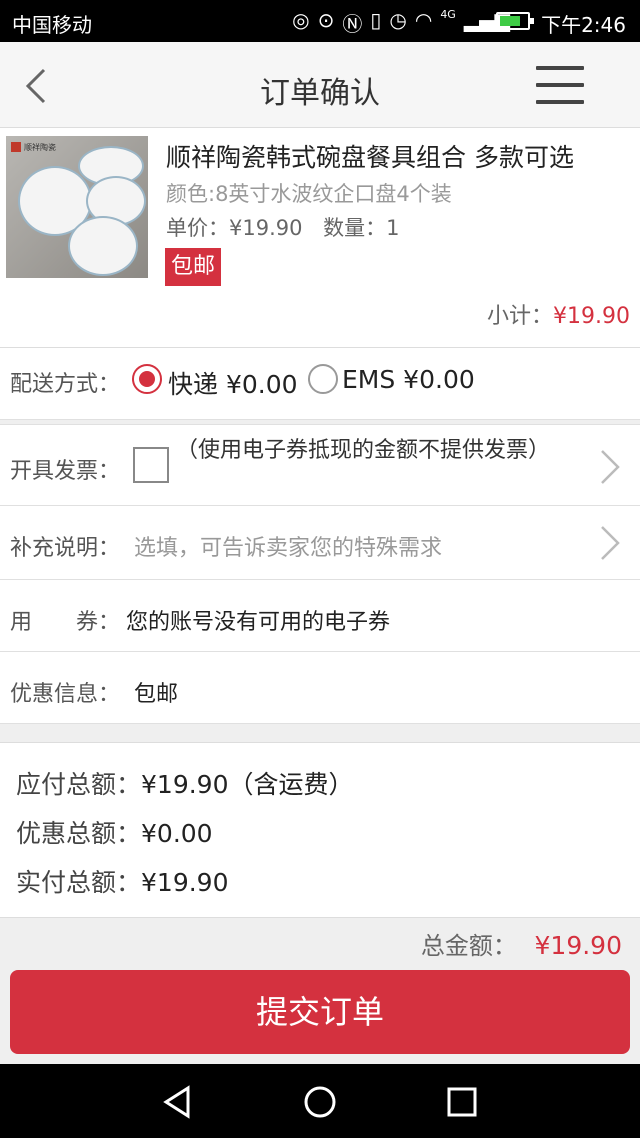 The height and width of the screenshot is (1138, 640). Describe the element at coordinates (309, 194) in the screenshot. I see `product-spec: 颜色:8英寸水波纹企口盘4个装` at that location.